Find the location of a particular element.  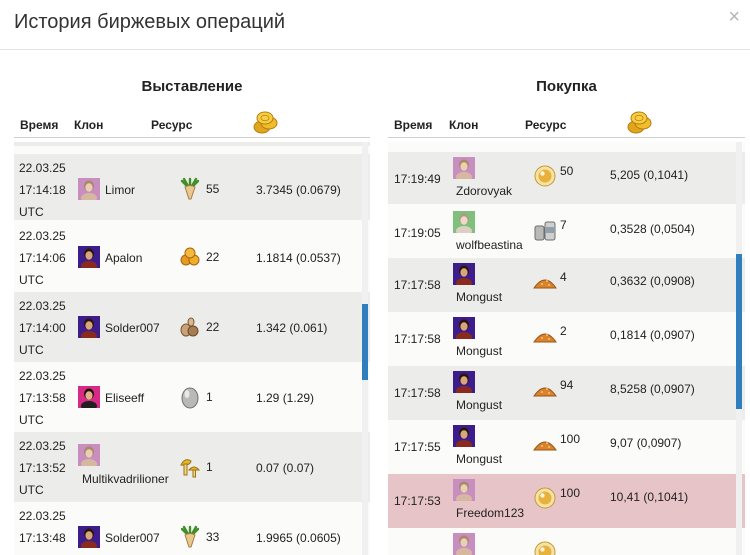

price-cell: 0.07 (0.07) is located at coordinates (285, 468).